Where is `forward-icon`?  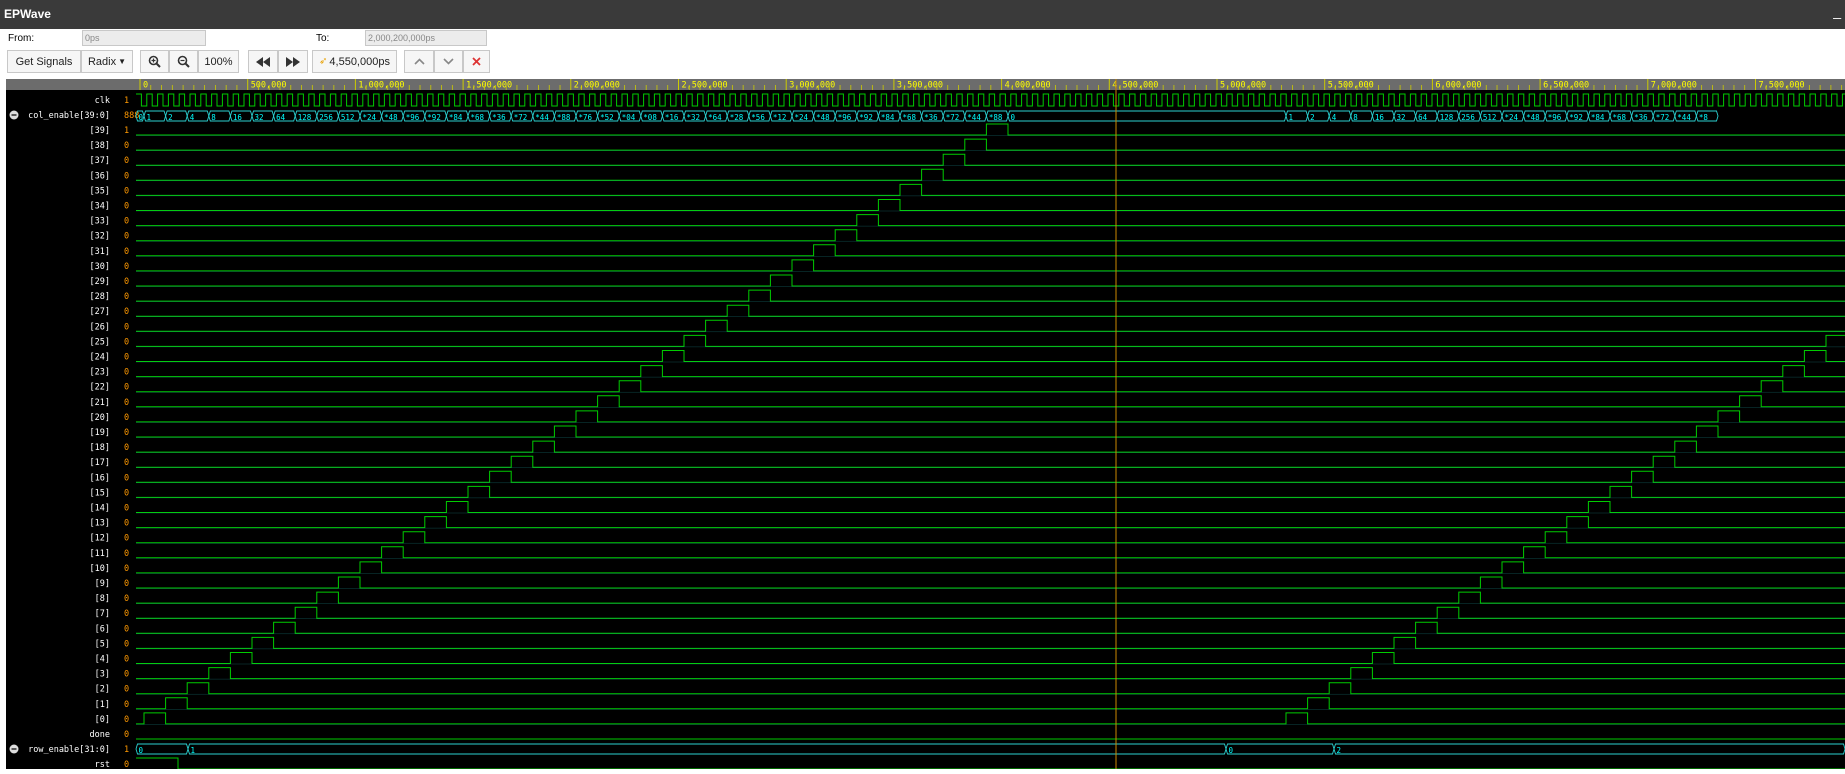
forward-icon is located at coordinates (293, 61).